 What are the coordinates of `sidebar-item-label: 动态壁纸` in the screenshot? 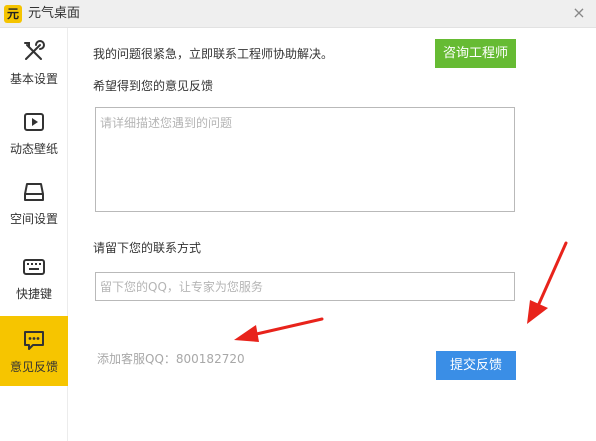 It's located at (33, 149).